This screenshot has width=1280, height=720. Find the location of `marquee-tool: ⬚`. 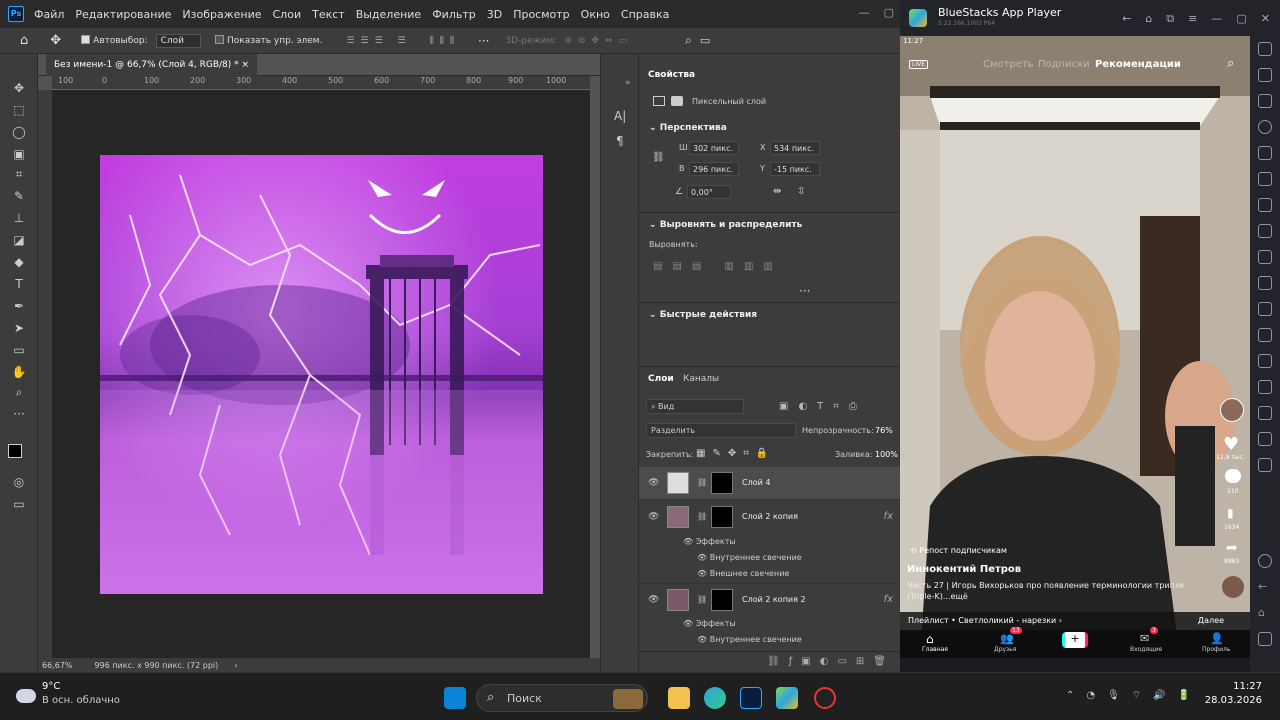

marquee-tool: ⬚ is located at coordinates (19, 110).